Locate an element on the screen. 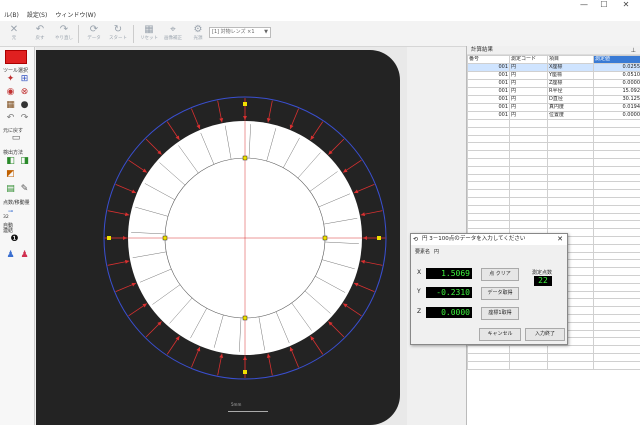 The width and height of the screenshot is (640, 425). column-header-code: 測定コード is located at coordinates (528, 59).